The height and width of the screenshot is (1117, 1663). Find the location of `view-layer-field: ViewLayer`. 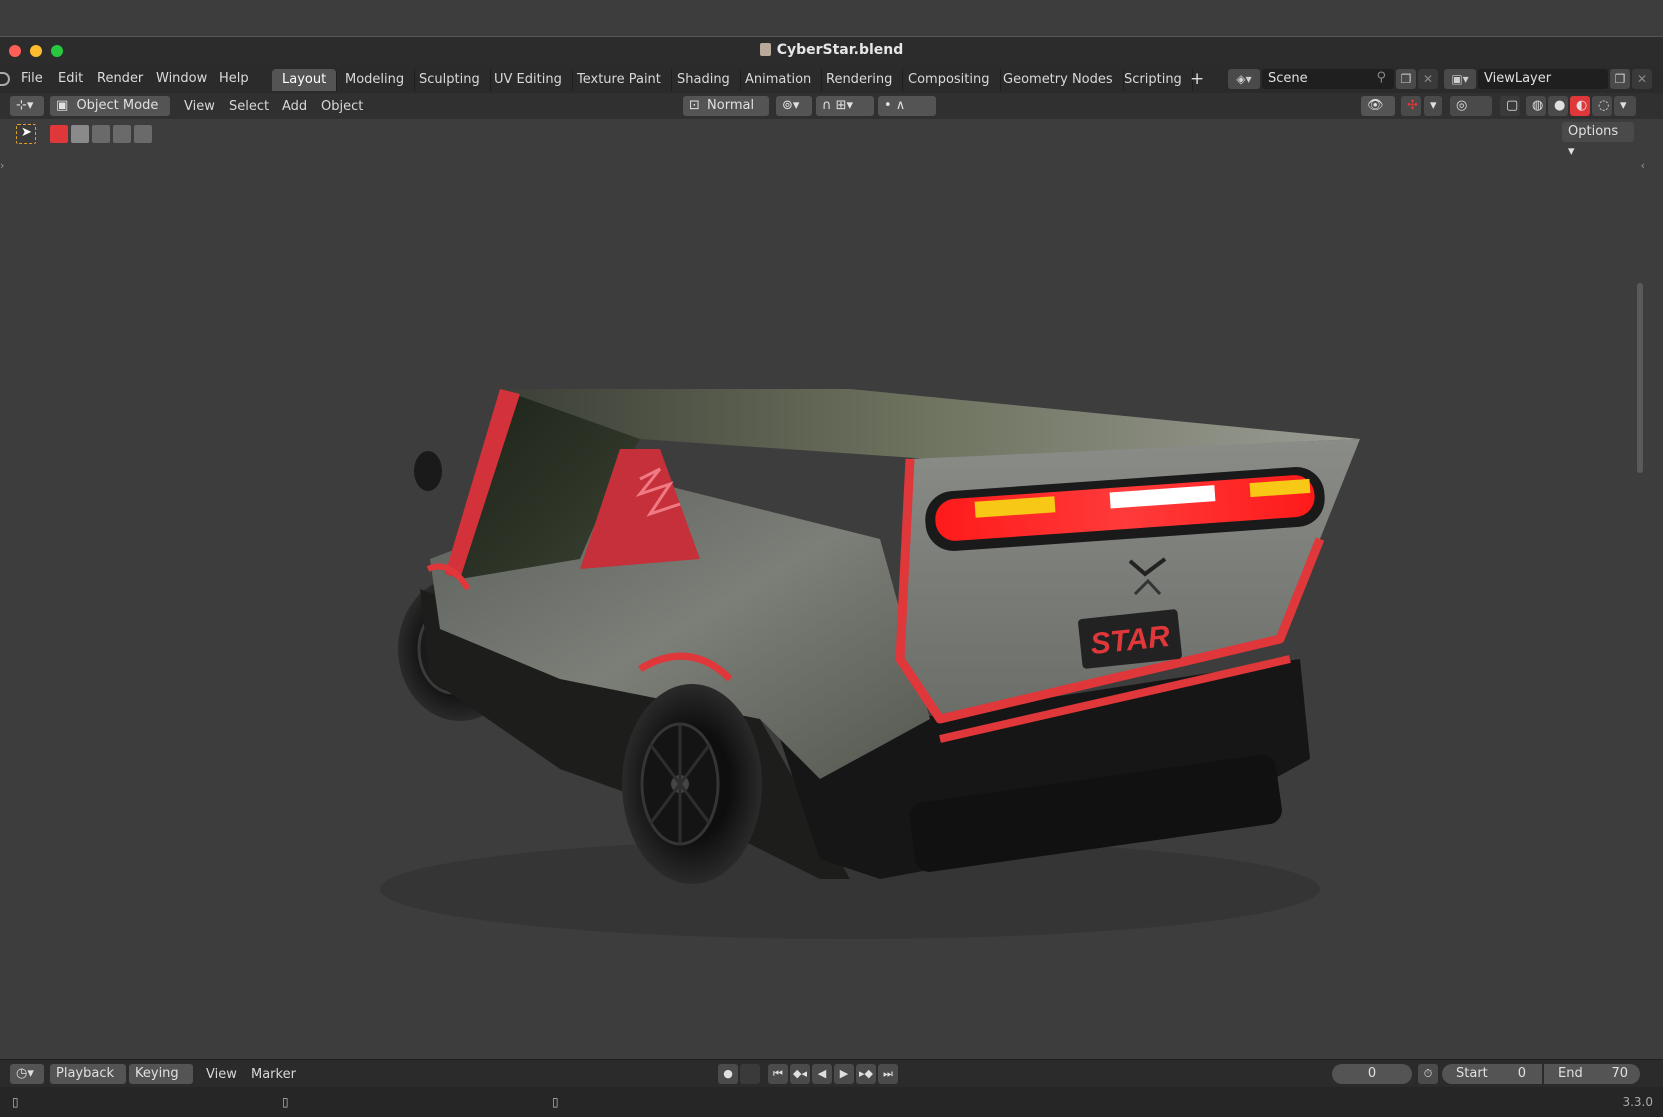

view-layer-field: ViewLayer is located at coordinates (1543, 79).